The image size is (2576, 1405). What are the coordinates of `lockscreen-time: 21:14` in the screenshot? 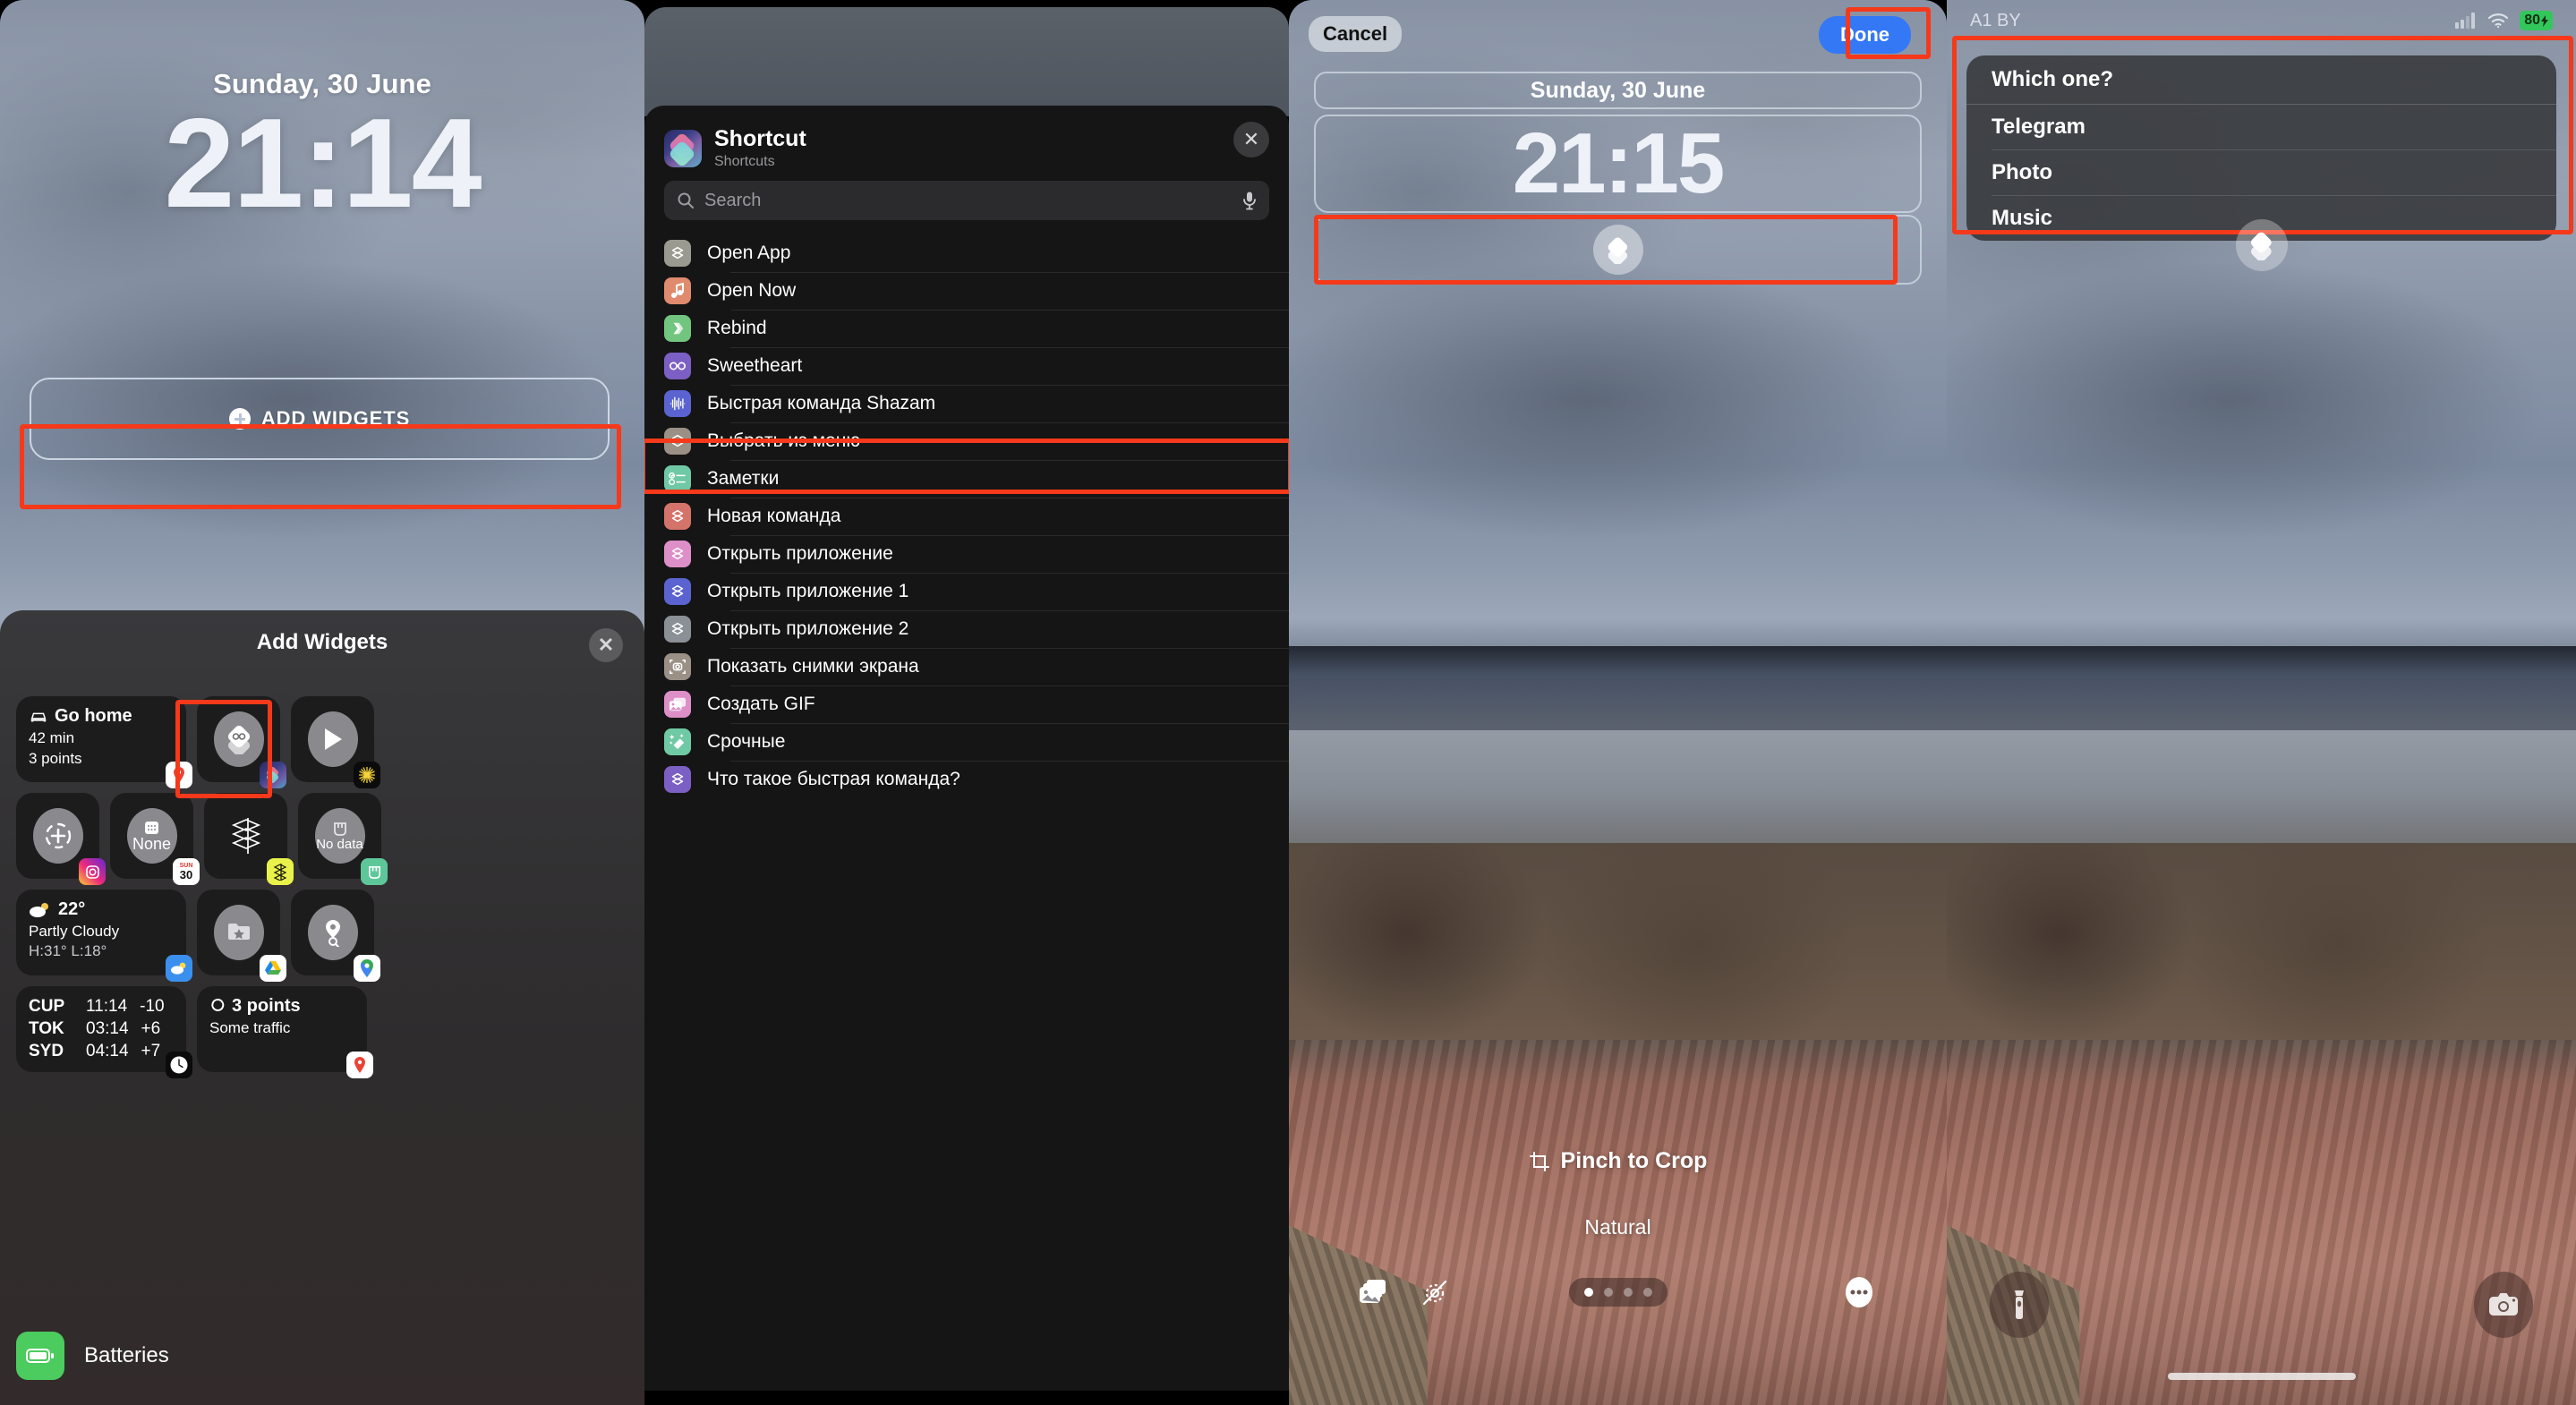 It's located at (323, 163).